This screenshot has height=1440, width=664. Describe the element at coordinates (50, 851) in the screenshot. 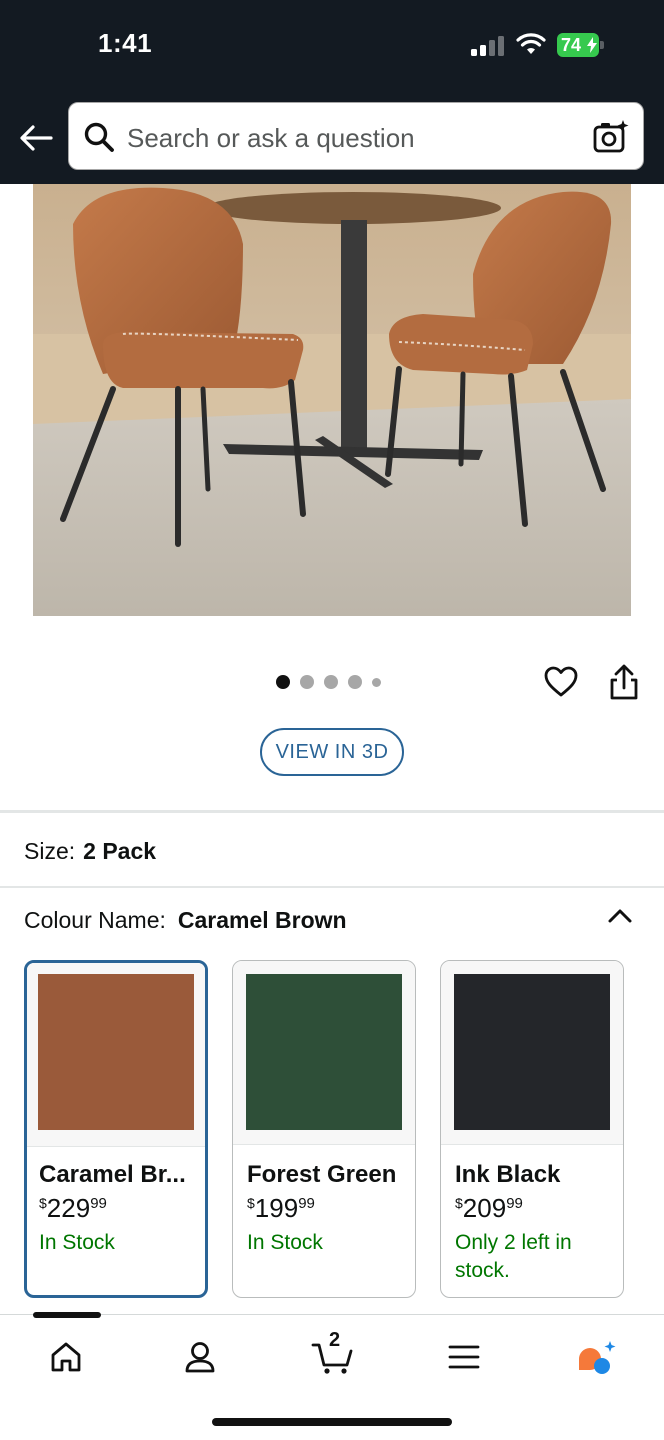

I see `size-label: Size:` at that location.